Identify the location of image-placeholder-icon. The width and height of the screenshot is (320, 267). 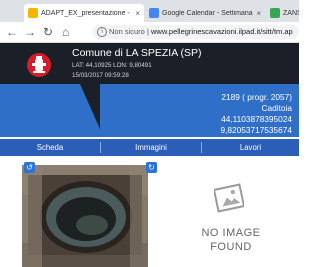
(229, 198).